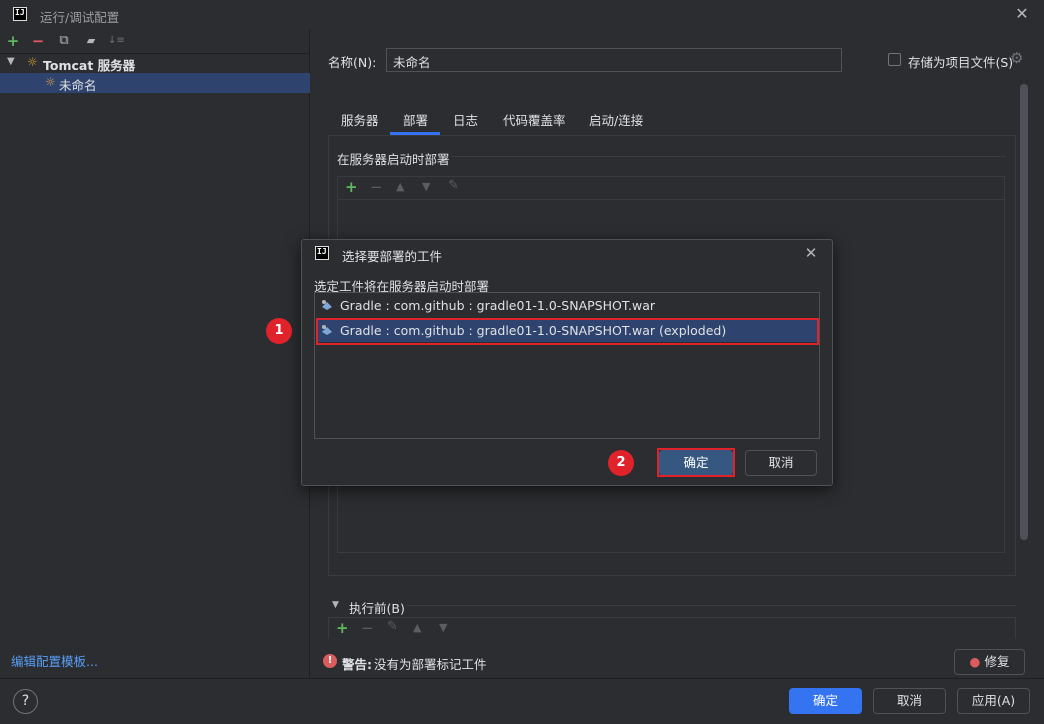 Image resolution: width=1044 pixels, height=724 pixels. Describe the element at coordinates (993, 701) in the screenshot. I see `apply-button: 应用(A)` at that location.